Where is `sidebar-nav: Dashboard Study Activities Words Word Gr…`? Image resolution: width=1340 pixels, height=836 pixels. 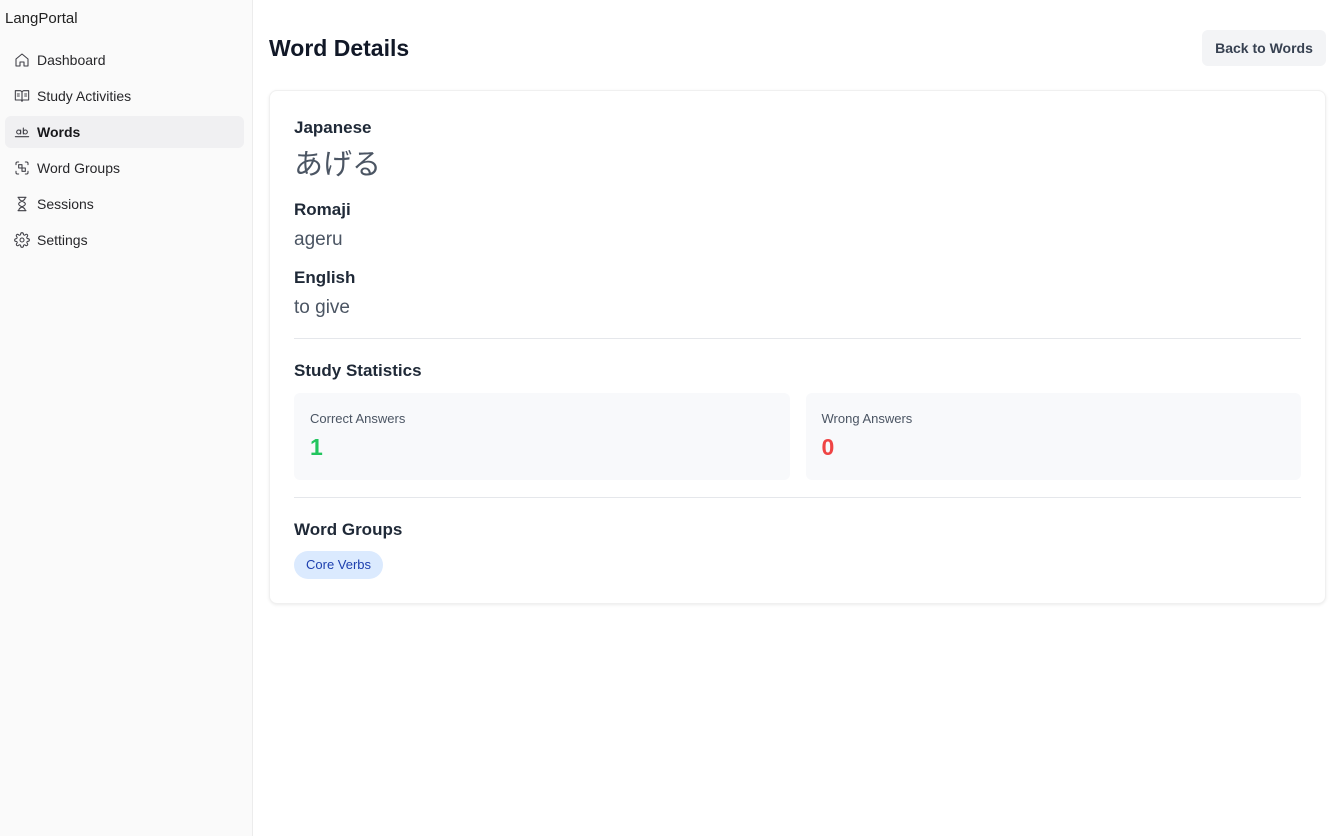
sidebar-nav: Dashboard Study Activities Words Word Gr… is located at coordinates (124, 150).